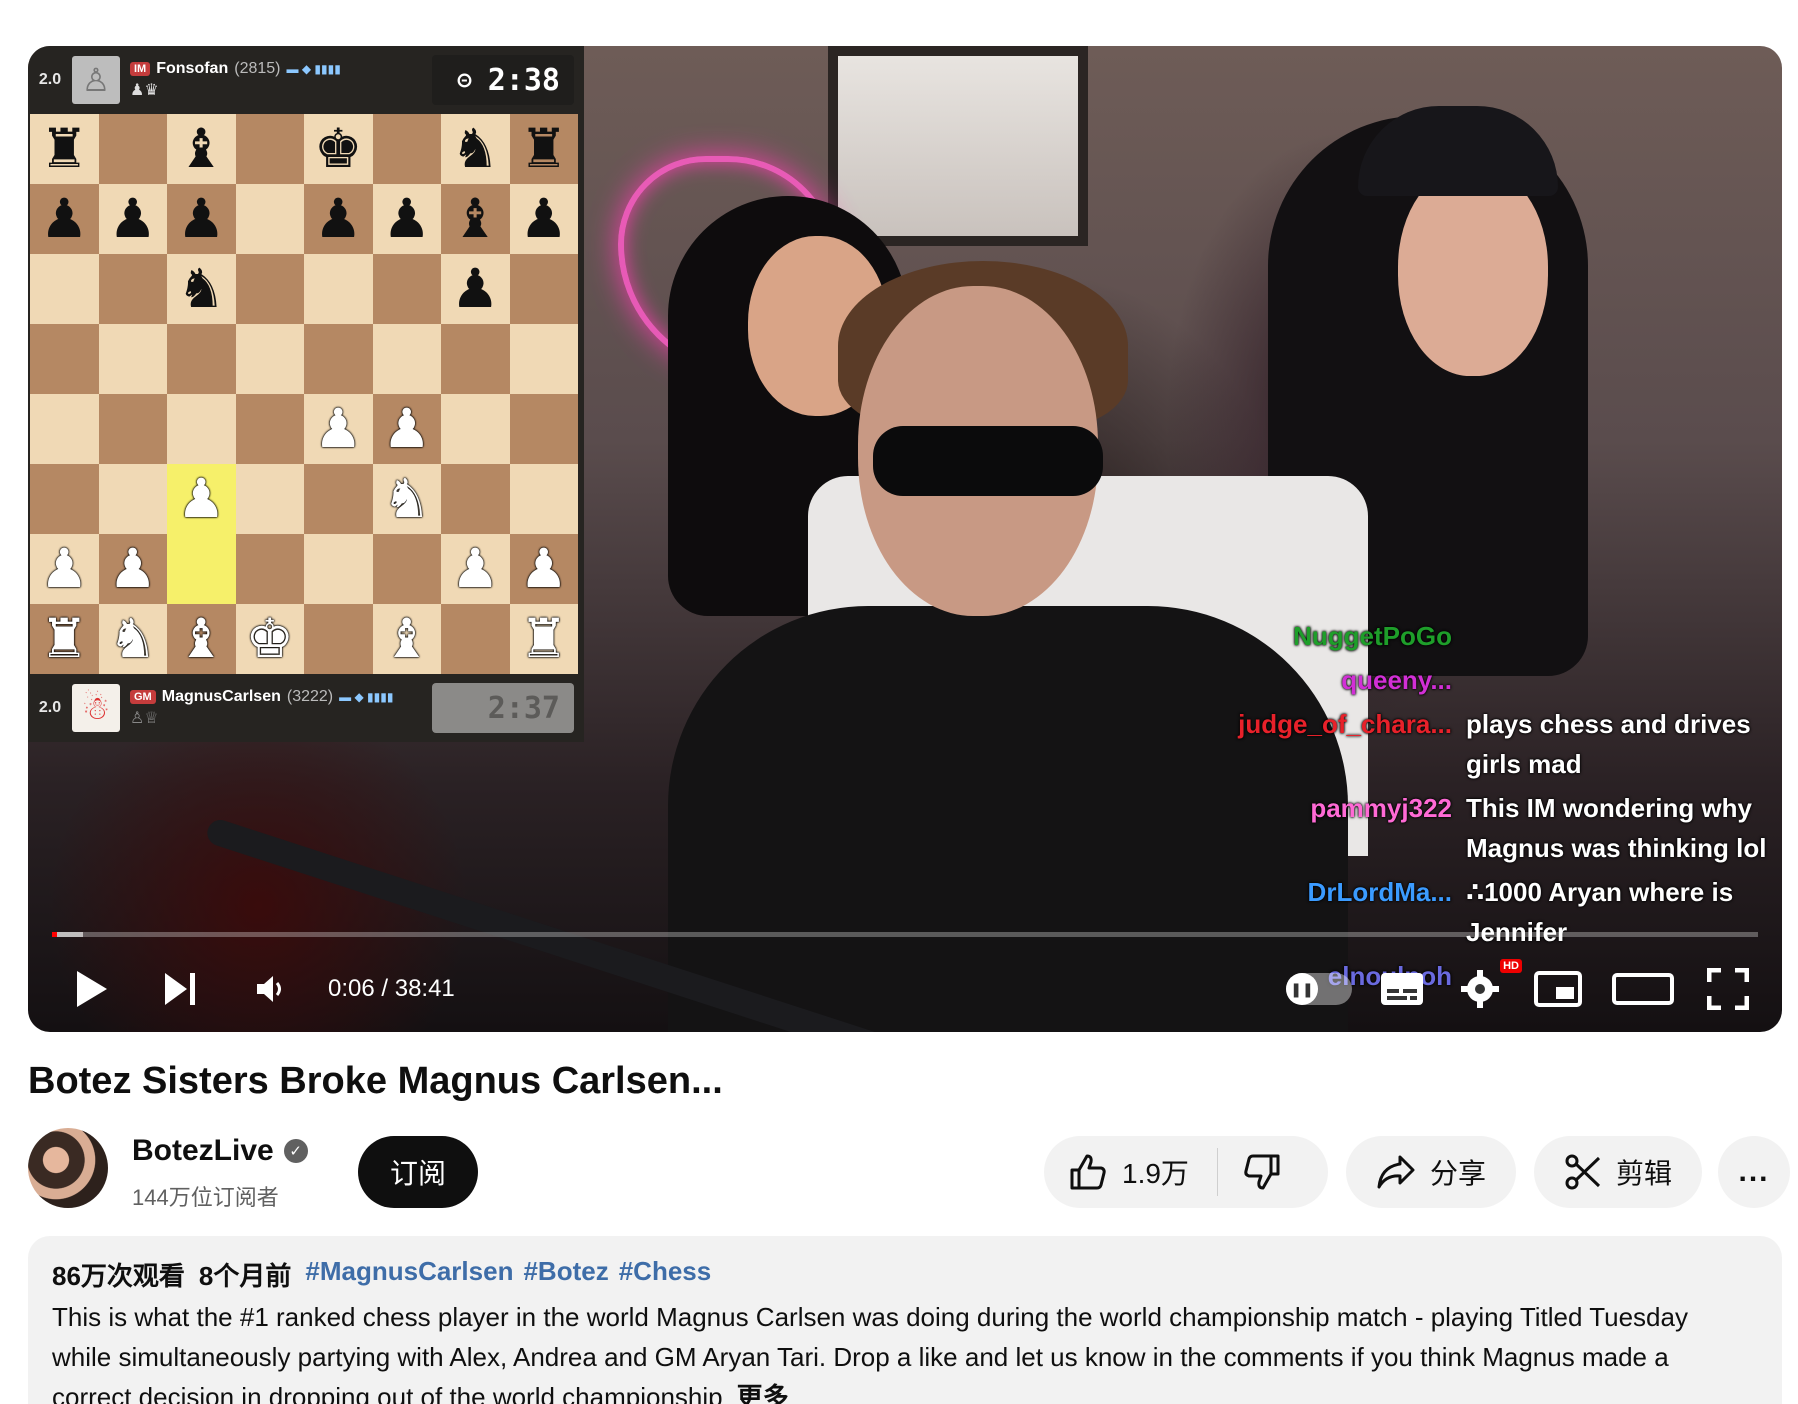 The width and height of the screenshot is (1798, 1404). I want to click on person-right-face, so click(1473, 271).